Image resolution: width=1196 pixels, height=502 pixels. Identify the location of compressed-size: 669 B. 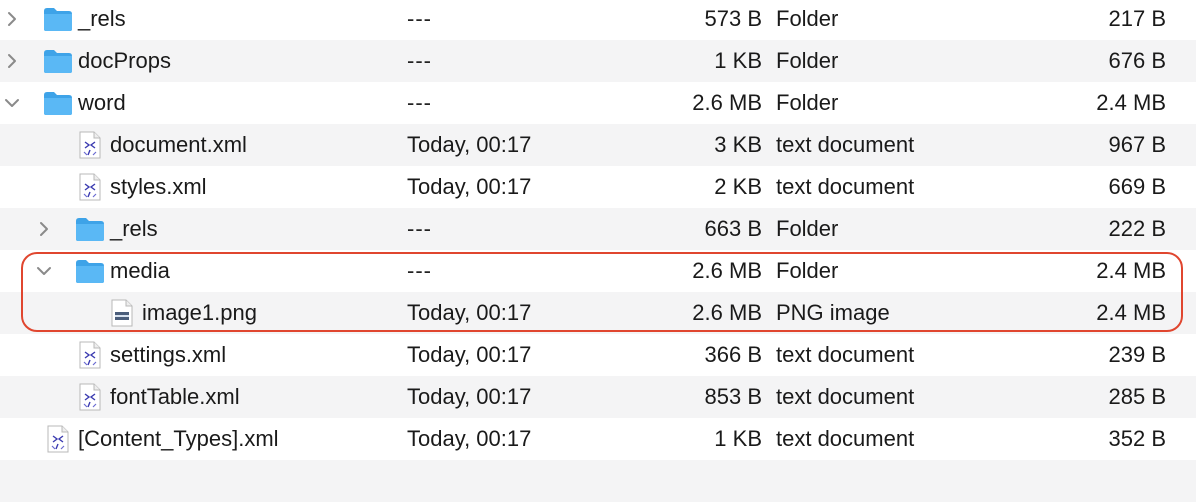
(1137, 186).